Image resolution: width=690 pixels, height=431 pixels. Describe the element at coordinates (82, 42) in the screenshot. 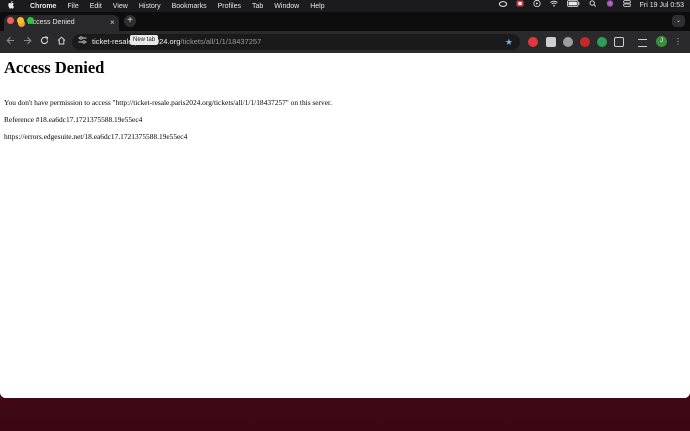

I see `site-info-icon` at that location.